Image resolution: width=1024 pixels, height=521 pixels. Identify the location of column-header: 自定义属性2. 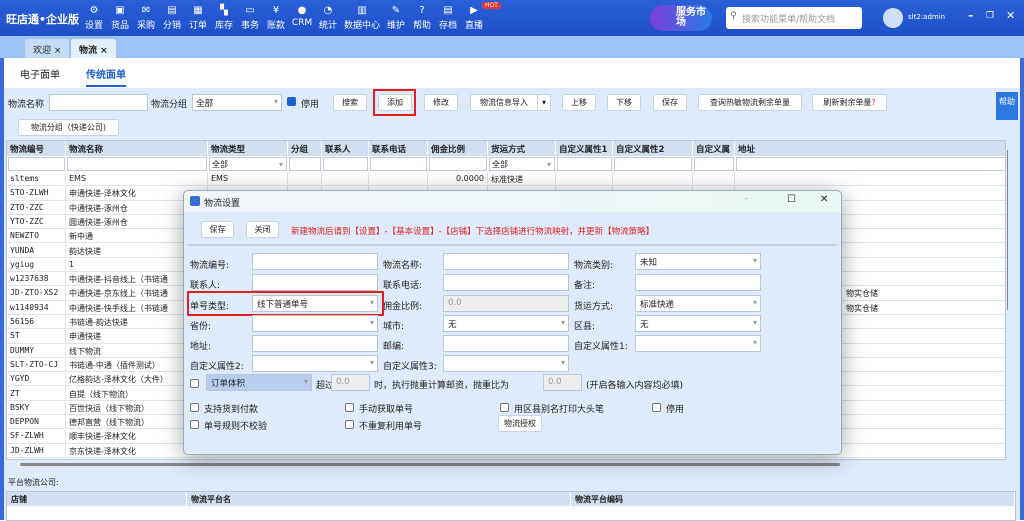
(653, 148).